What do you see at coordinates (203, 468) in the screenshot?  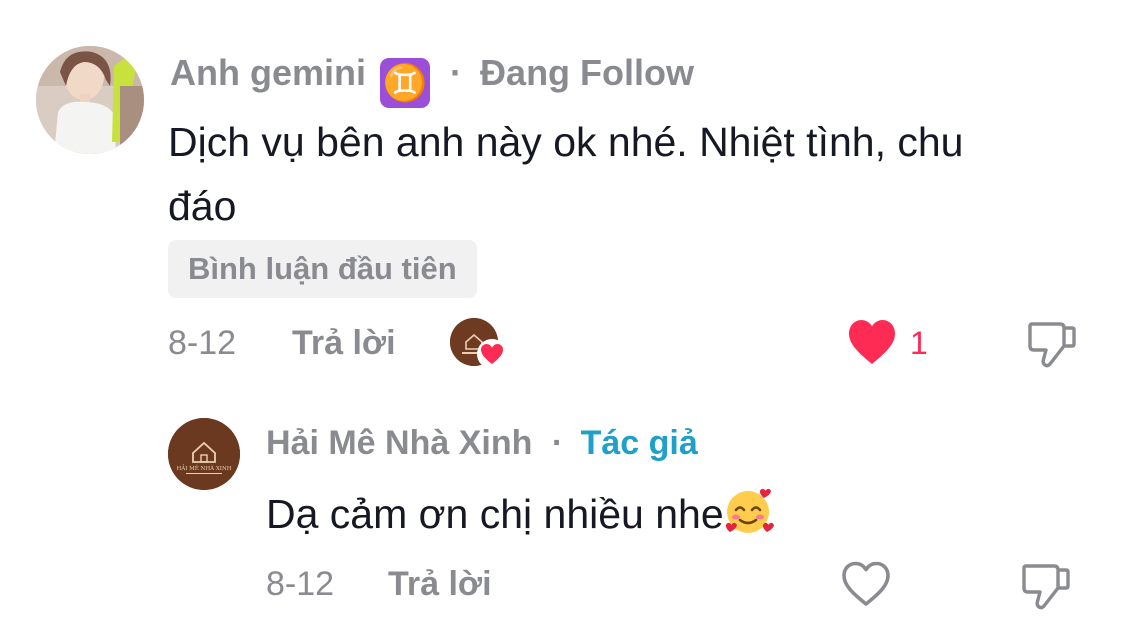 I see `creator-avatar-brand: HẢI MÊ NHÀ XINH` at bounding box center [203, 468].